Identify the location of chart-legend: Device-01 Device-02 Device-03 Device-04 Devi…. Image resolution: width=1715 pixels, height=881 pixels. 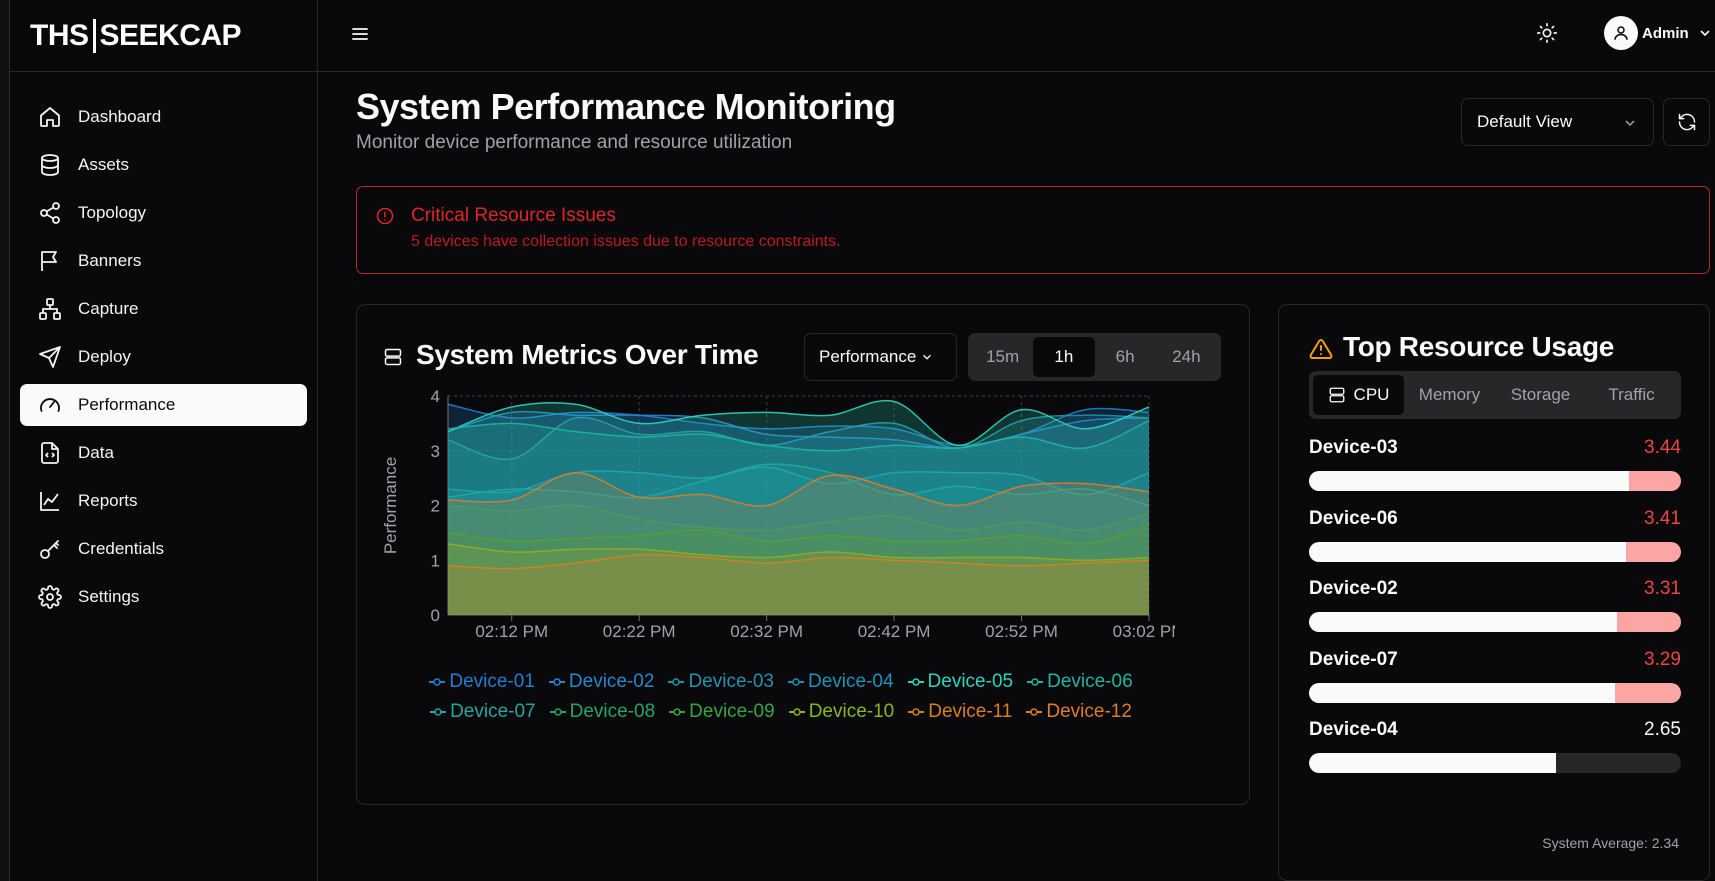
(781, 697).